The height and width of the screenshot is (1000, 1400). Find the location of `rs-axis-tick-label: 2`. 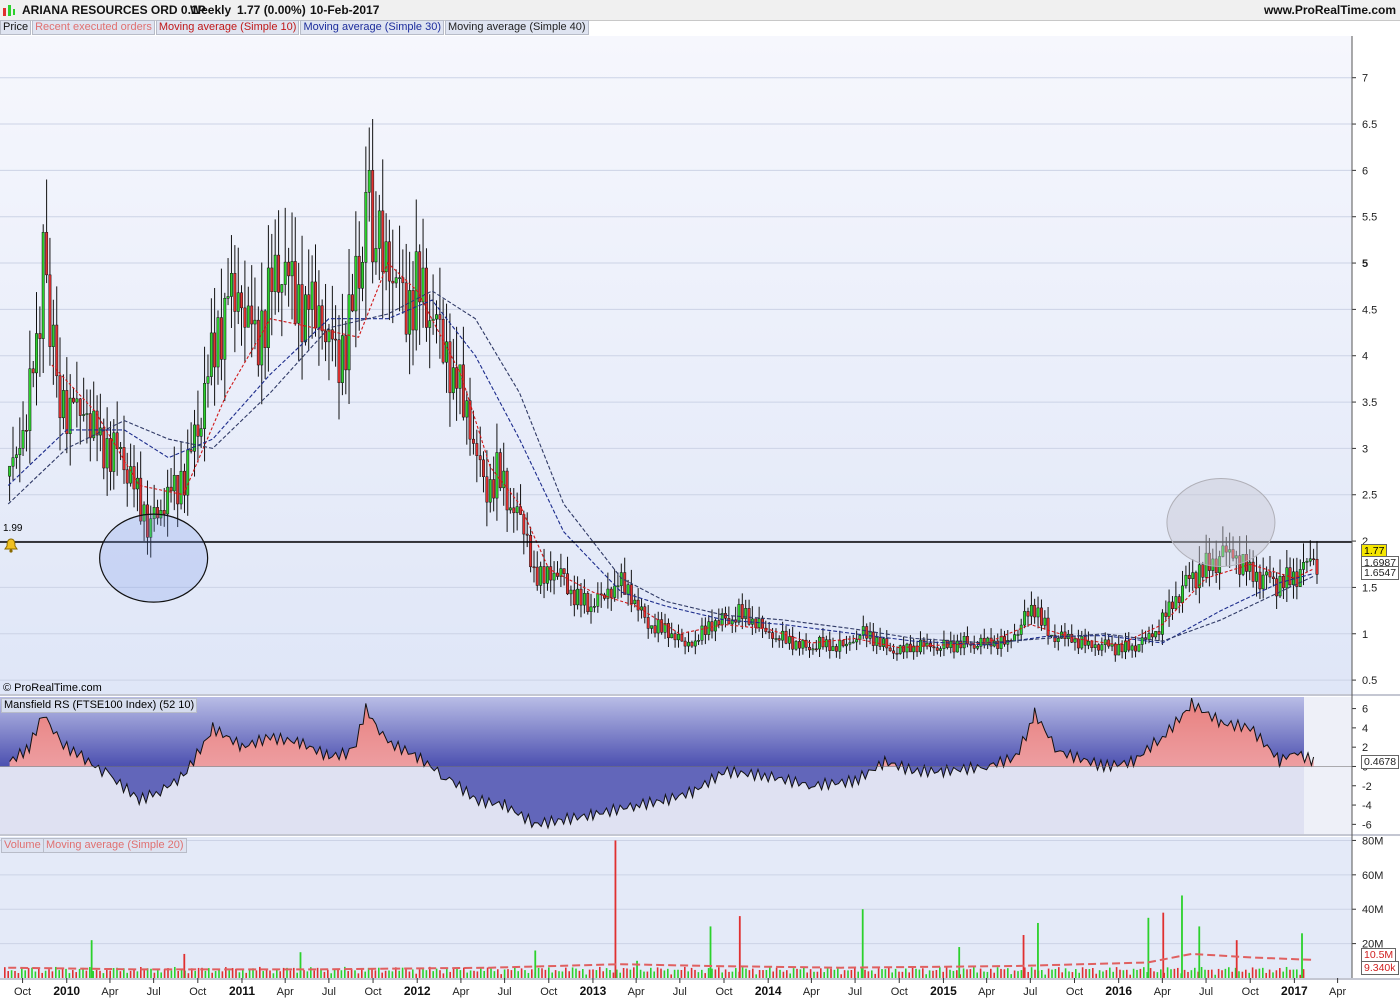

rs-axis-tick-label: 2 is located at coordinates (1365, 748).